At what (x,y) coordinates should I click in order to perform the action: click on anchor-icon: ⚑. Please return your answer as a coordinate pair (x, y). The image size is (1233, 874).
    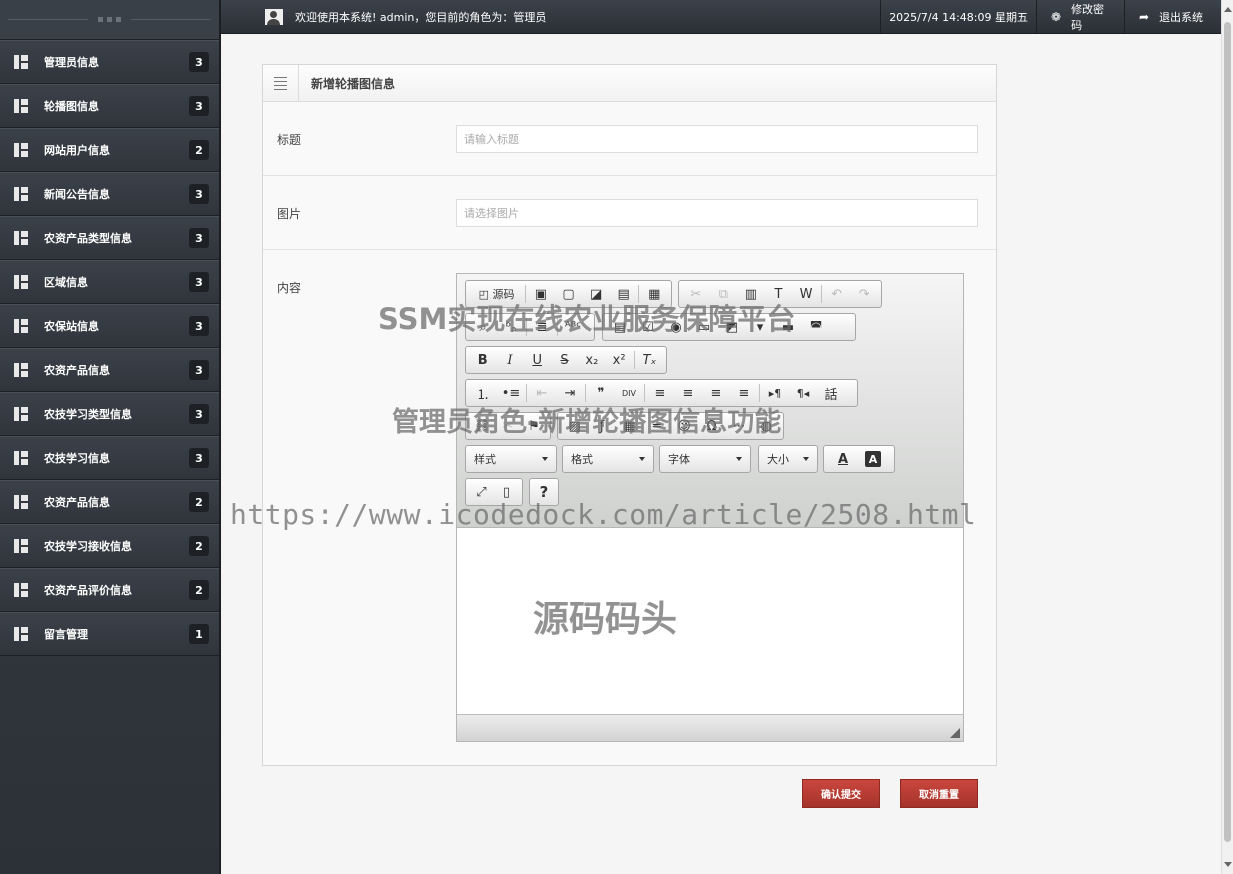
    Looking at the image, I should click on (534, 426).